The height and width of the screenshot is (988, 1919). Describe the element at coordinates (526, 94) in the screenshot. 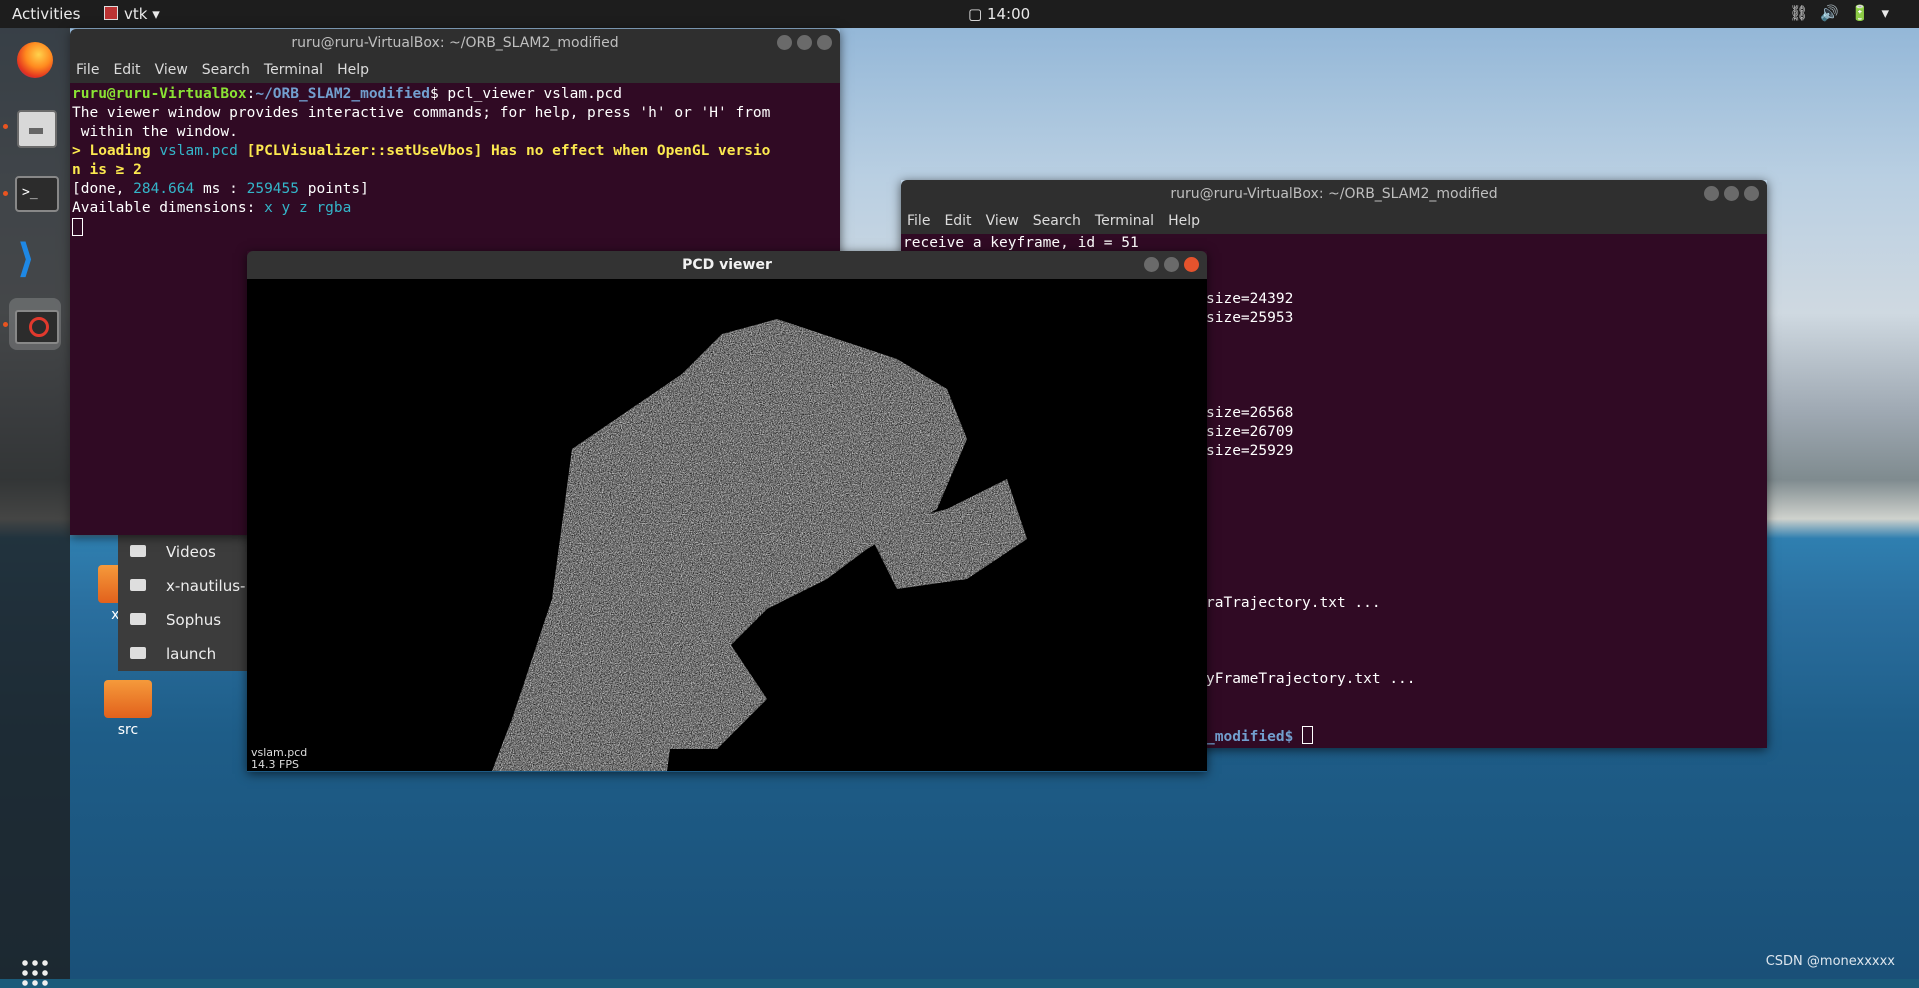

I see `command: $ pcl_viewer vslam.pcd` at that location.